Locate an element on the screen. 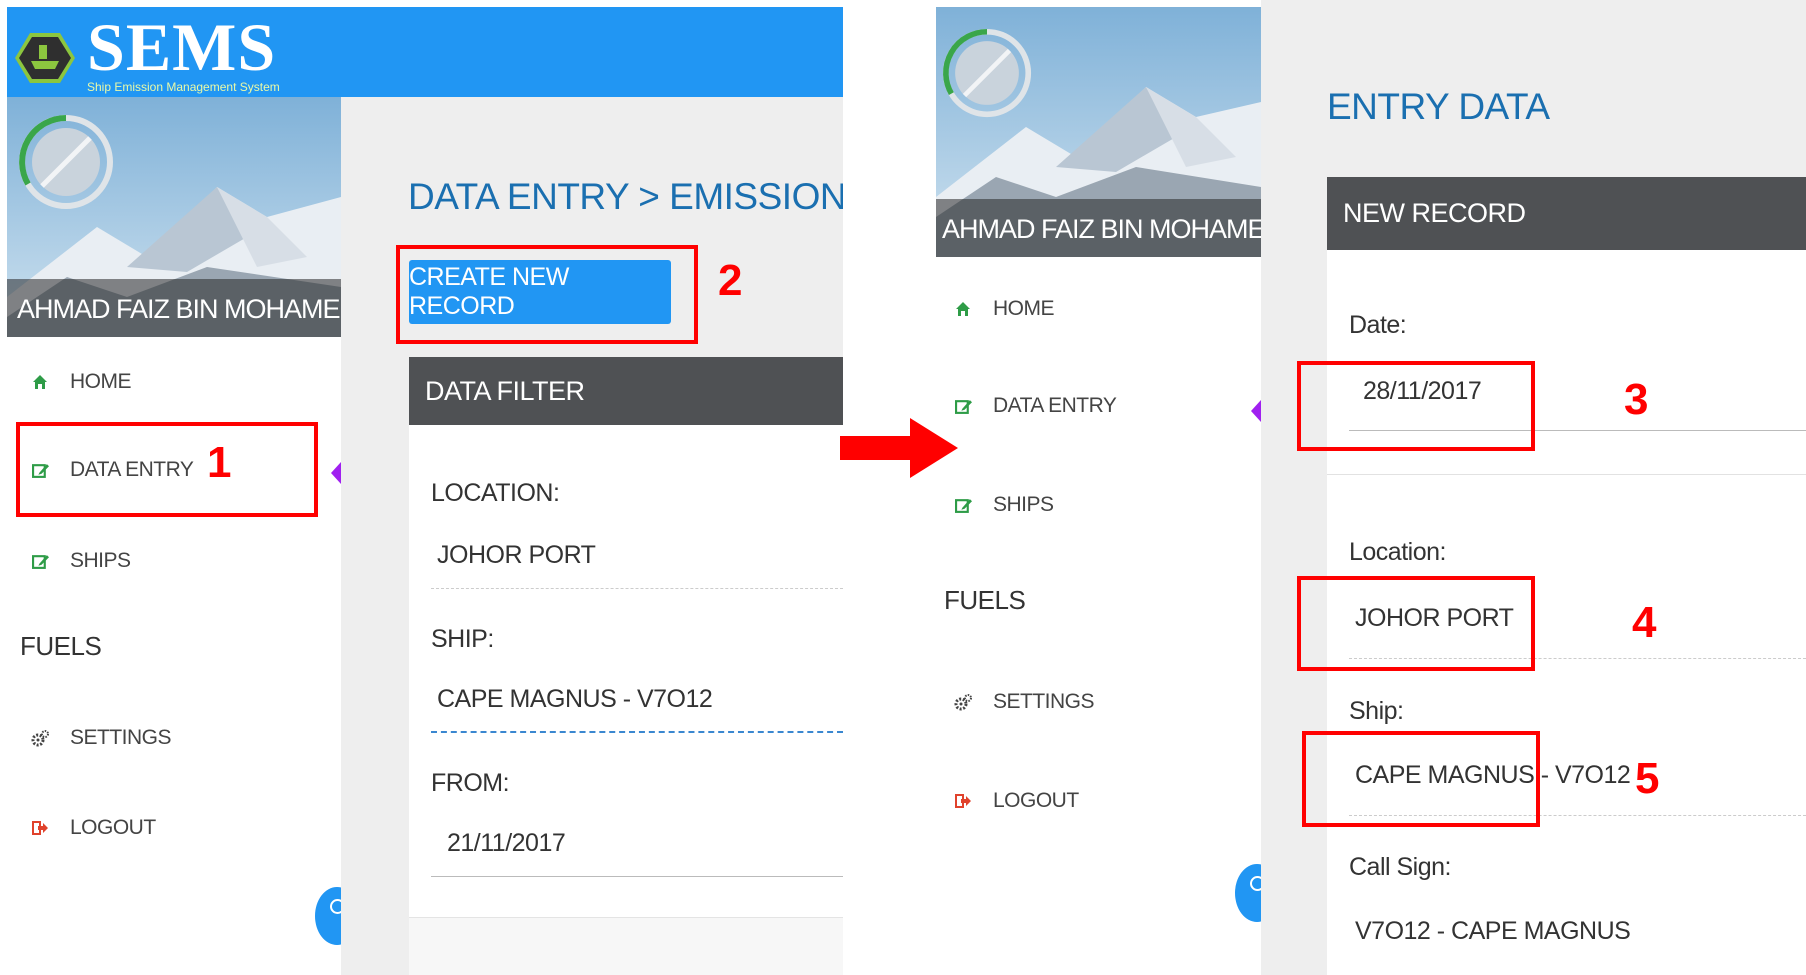 Image resolution: width=1806 pixels, height=975 pixels. ship-underline is located at coordinates (637, 732).